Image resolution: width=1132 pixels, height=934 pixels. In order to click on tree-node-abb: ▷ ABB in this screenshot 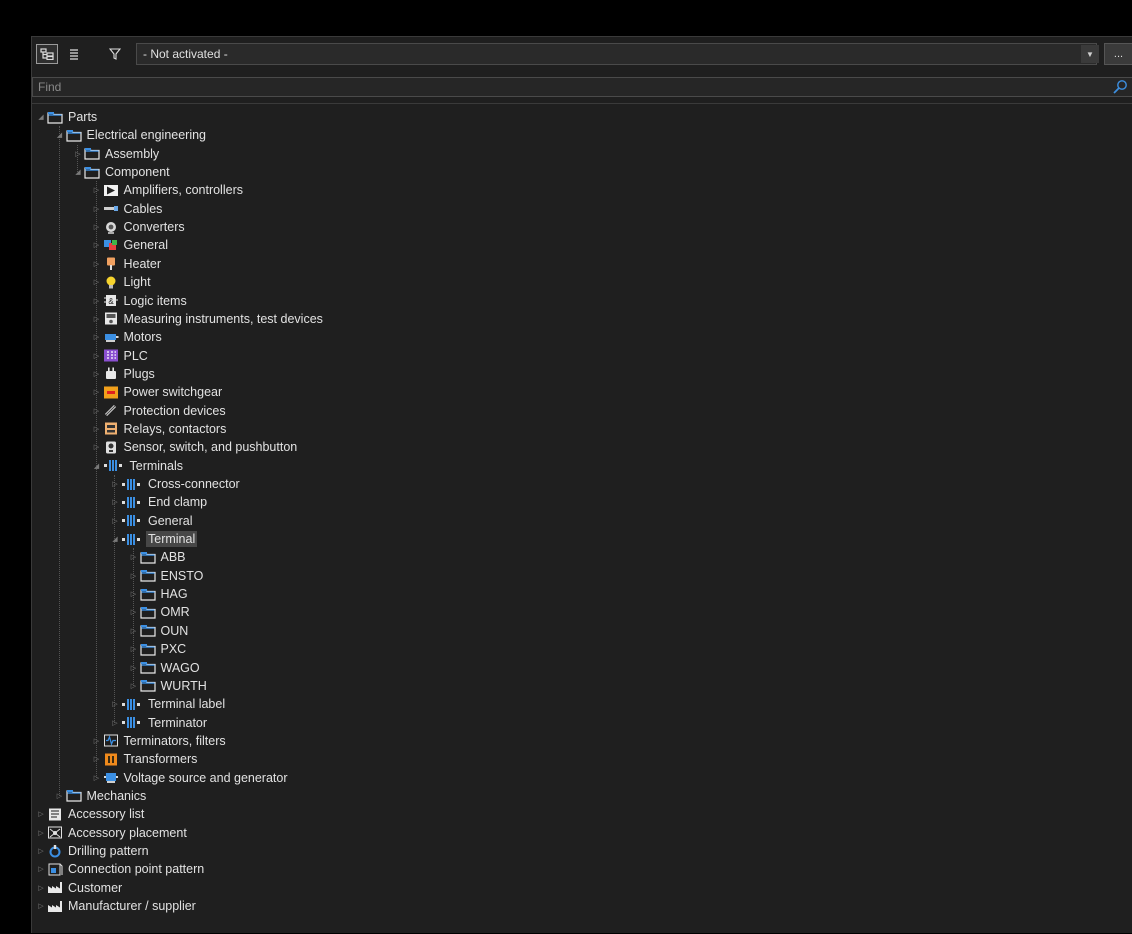, I will do `click(158, 557)`.